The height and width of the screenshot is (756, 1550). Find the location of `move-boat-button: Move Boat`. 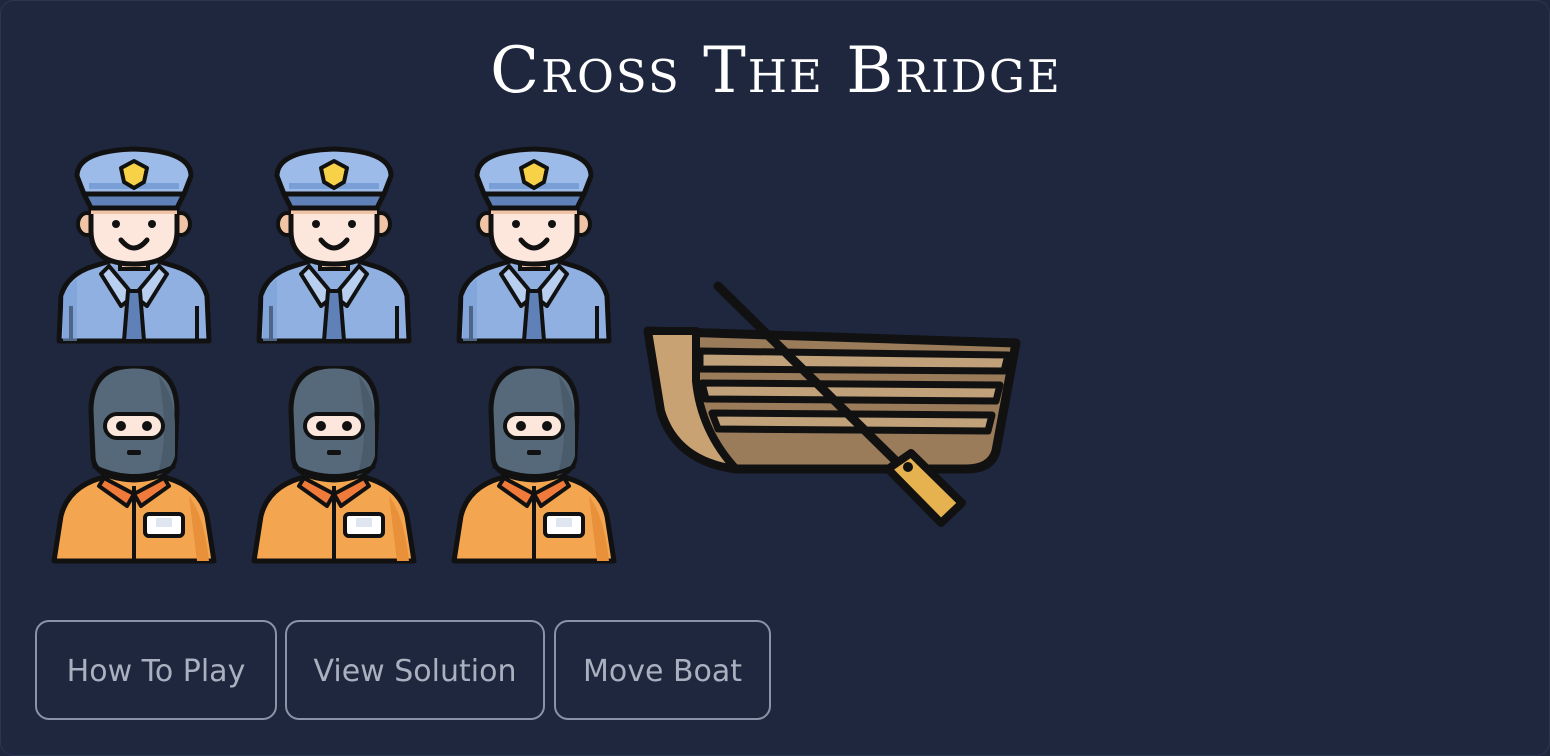

move-boat-button: Move Boat is located at coordinates (662, 670).